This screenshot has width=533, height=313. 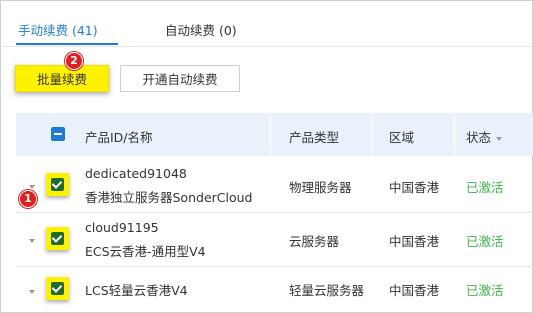 I want to click on product-id: dedicated91048, so click(x=136, y=173).